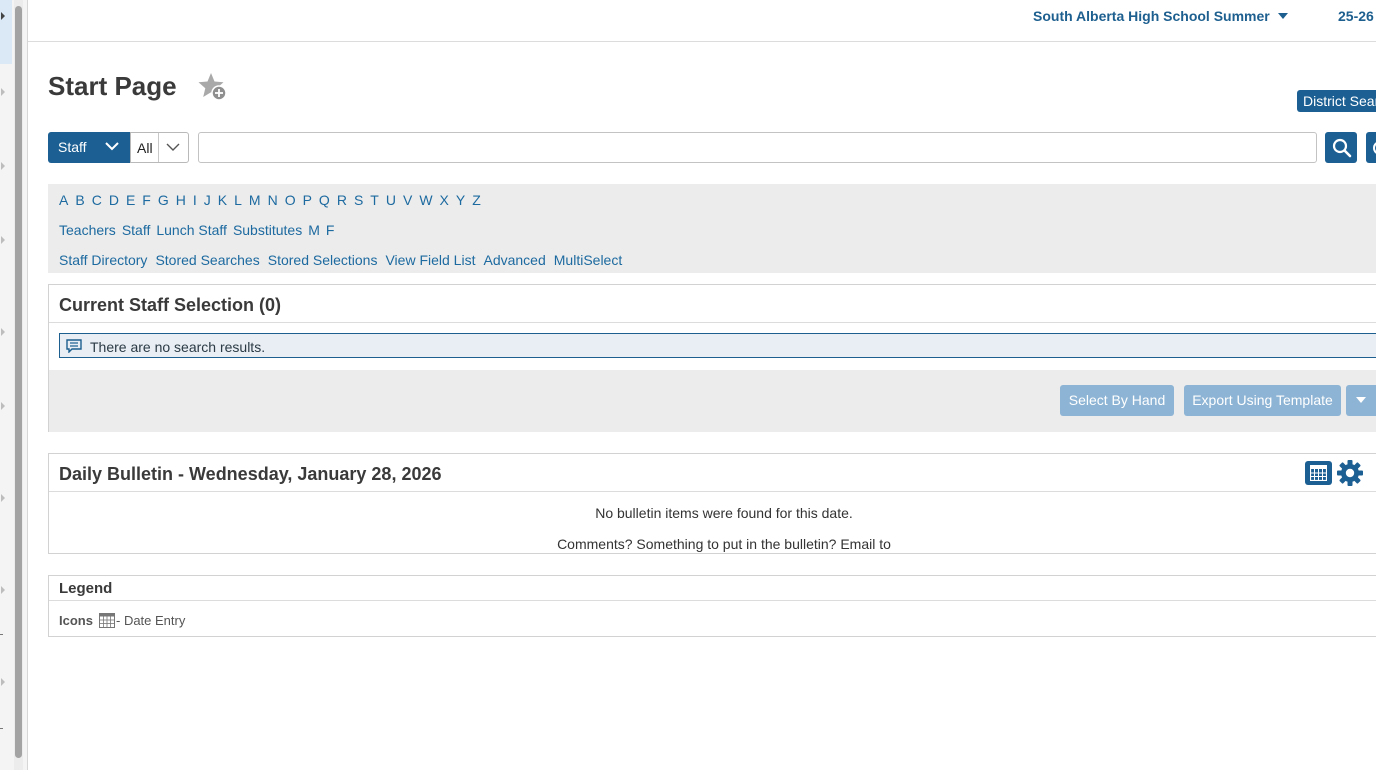 This screenshot has height=770, width=1376. I want to click on letter-link-g: G, so click(163, 200).